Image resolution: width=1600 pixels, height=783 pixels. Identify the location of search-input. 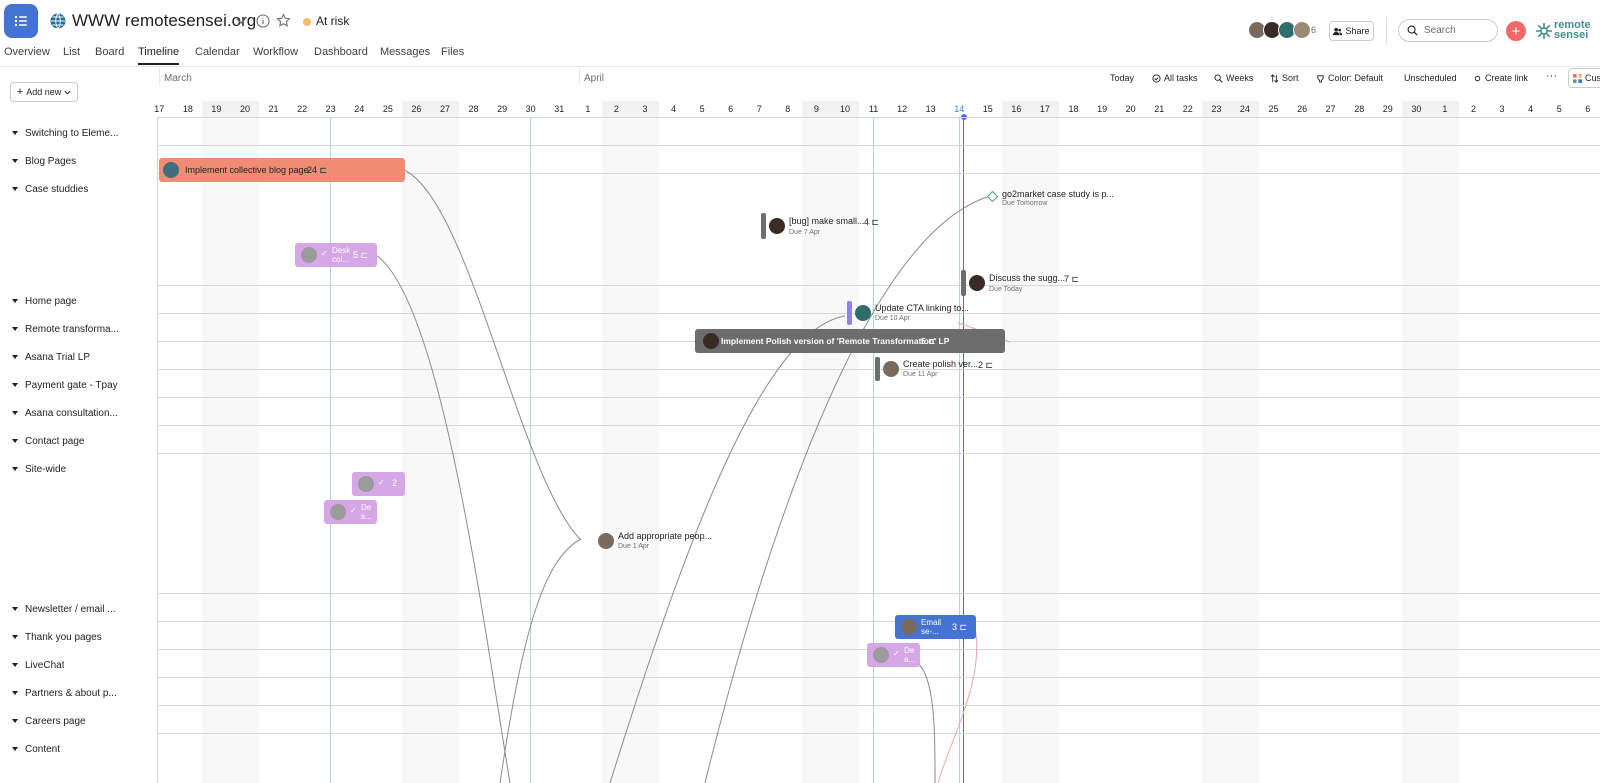
(1459, 30).